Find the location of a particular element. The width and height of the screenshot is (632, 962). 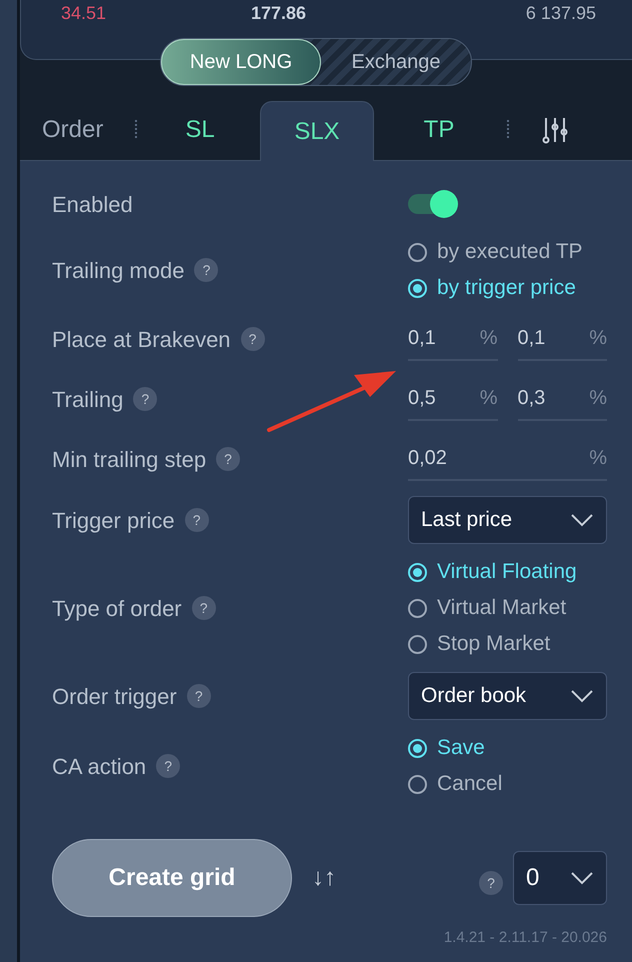

radio-label: Virtual Market is located at coordinates (501, 608).